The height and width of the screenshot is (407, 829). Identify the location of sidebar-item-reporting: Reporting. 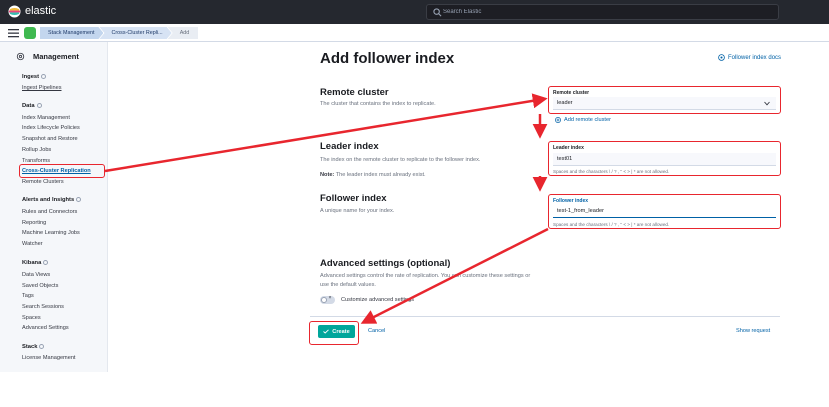
(34, 223).